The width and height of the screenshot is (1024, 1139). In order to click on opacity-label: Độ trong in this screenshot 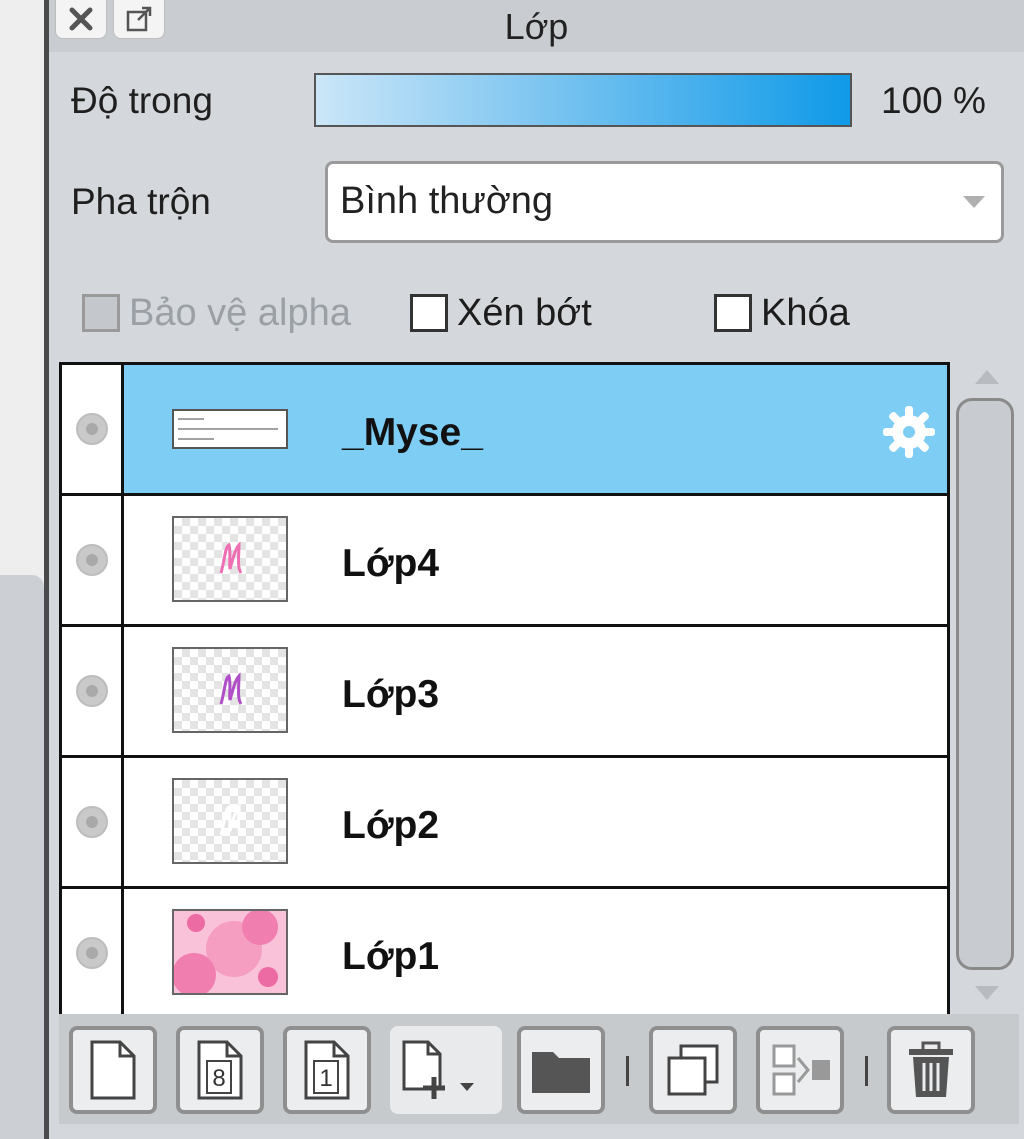, I will do `click(142, 100)`.